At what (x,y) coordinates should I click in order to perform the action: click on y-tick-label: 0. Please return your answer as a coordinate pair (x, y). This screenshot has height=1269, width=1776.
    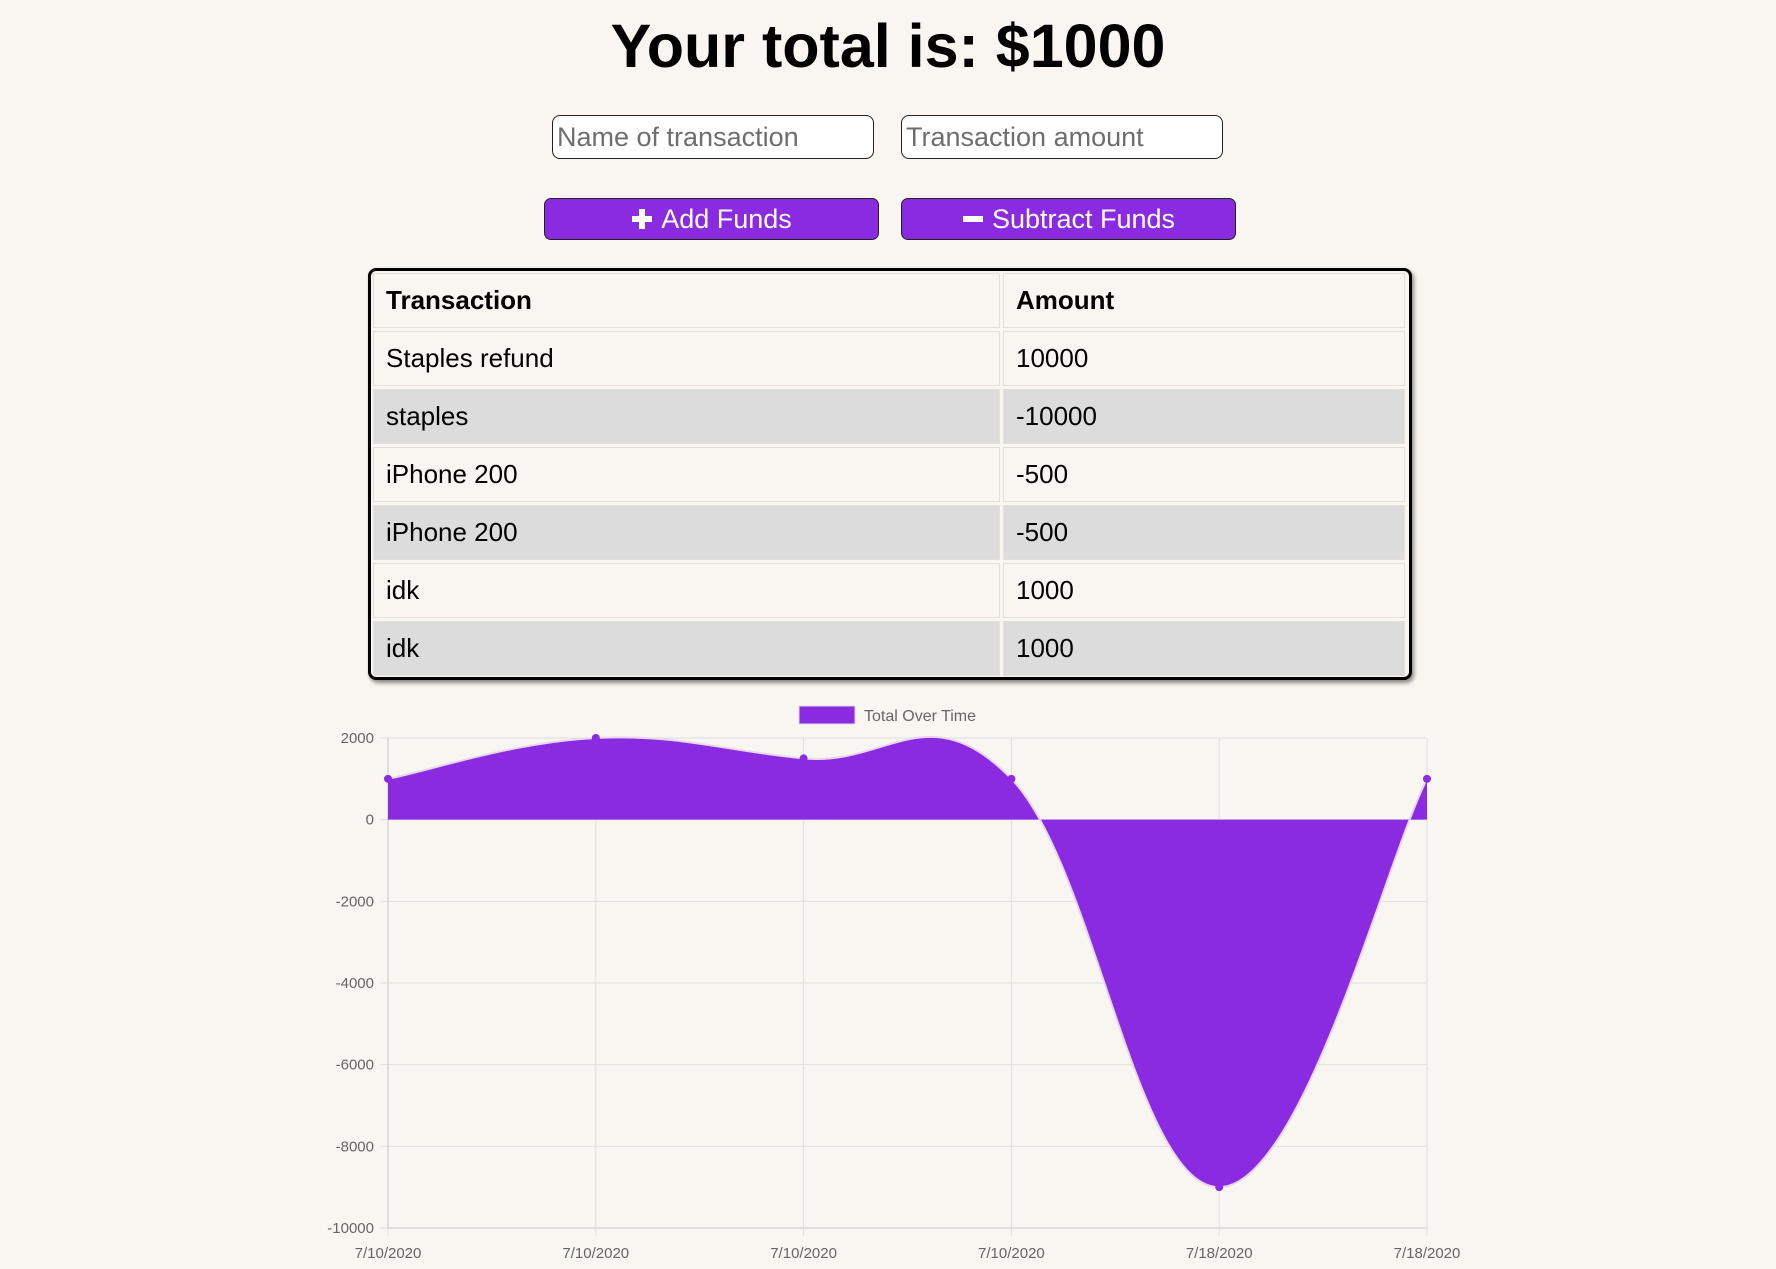
    Looking at the image, I should click on (370, 820).